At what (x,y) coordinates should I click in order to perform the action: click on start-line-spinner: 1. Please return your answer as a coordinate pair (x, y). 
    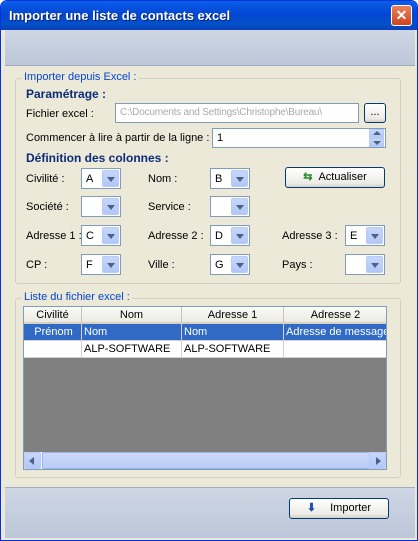
    Looking at the image, I should click on (299, 138).